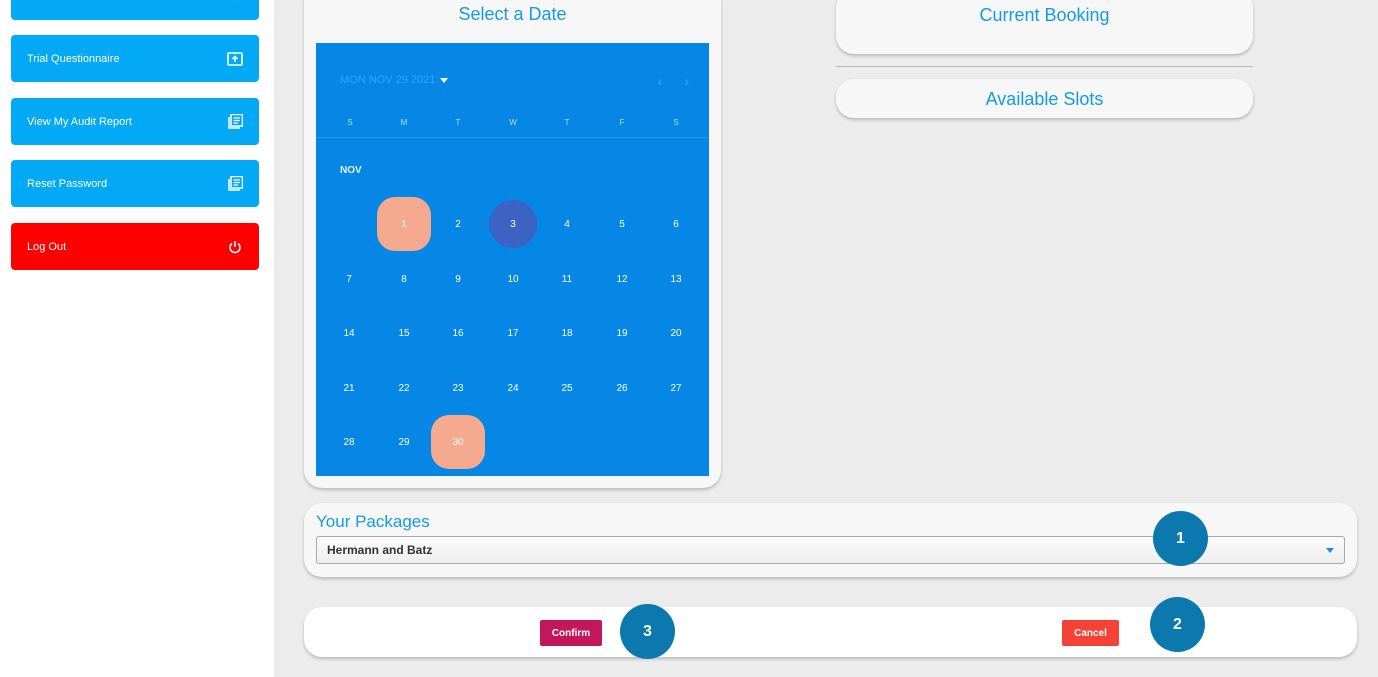  I want to click on calendar-day: 9, so click(458, 279).